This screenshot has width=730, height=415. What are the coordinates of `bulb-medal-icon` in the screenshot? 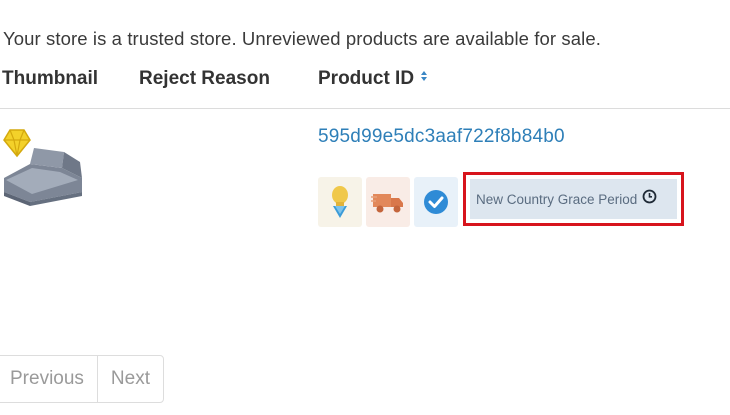 It's located at (340, 202).